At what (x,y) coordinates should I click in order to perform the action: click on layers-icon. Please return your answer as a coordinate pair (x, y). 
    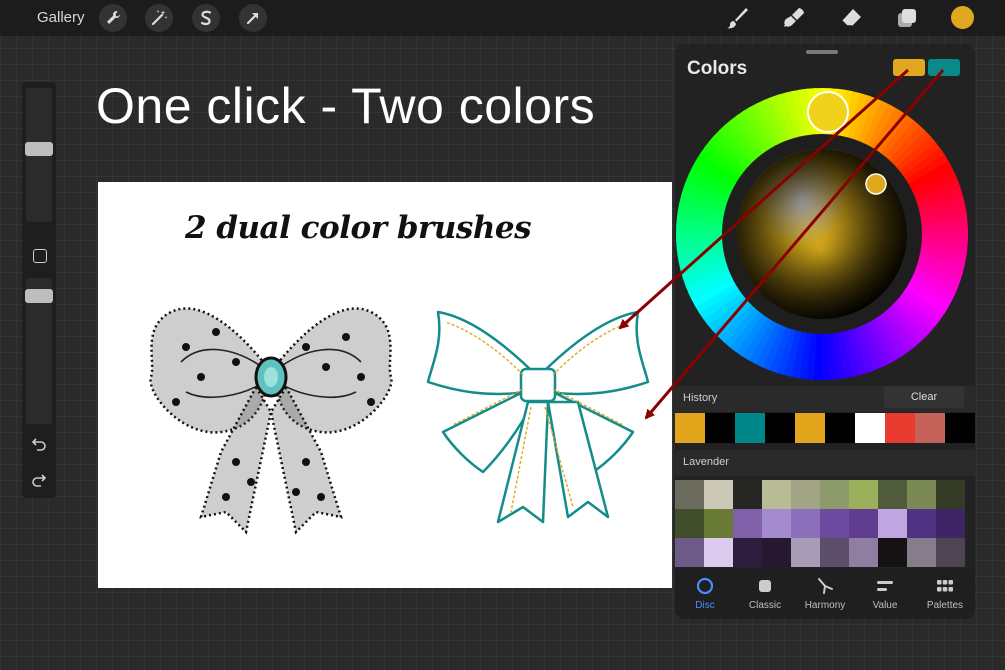
    Looking at the image, I should click on (907, 18).